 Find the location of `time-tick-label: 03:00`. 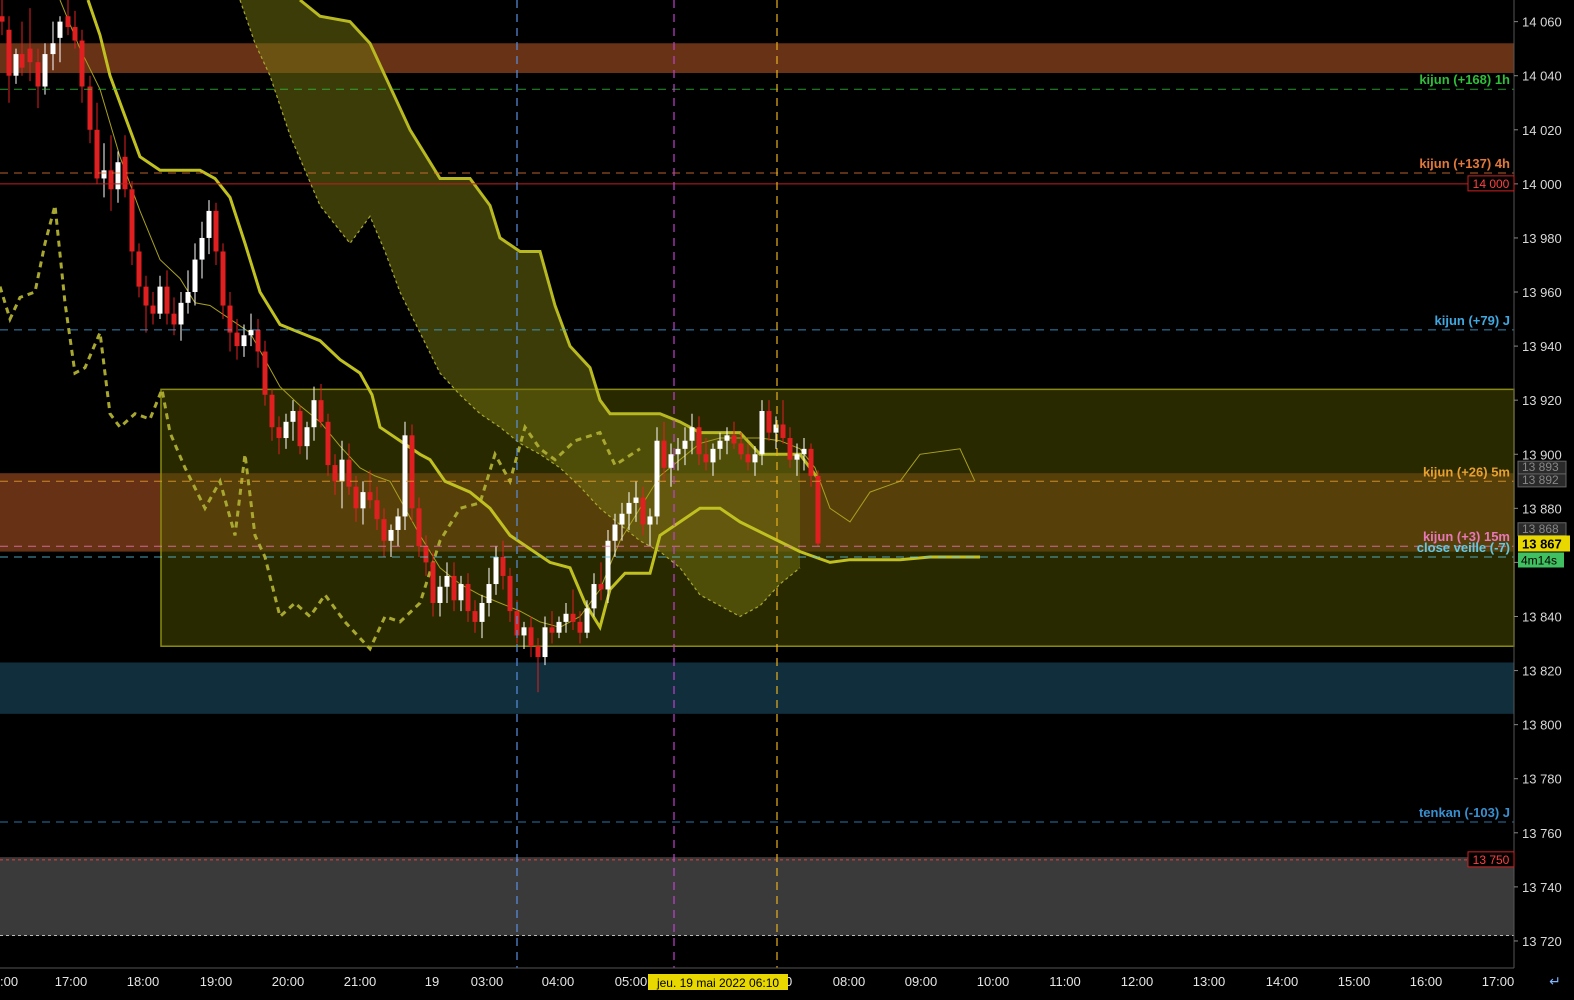

time-tick-label: 03:00 is located at coordinates (487, 981).